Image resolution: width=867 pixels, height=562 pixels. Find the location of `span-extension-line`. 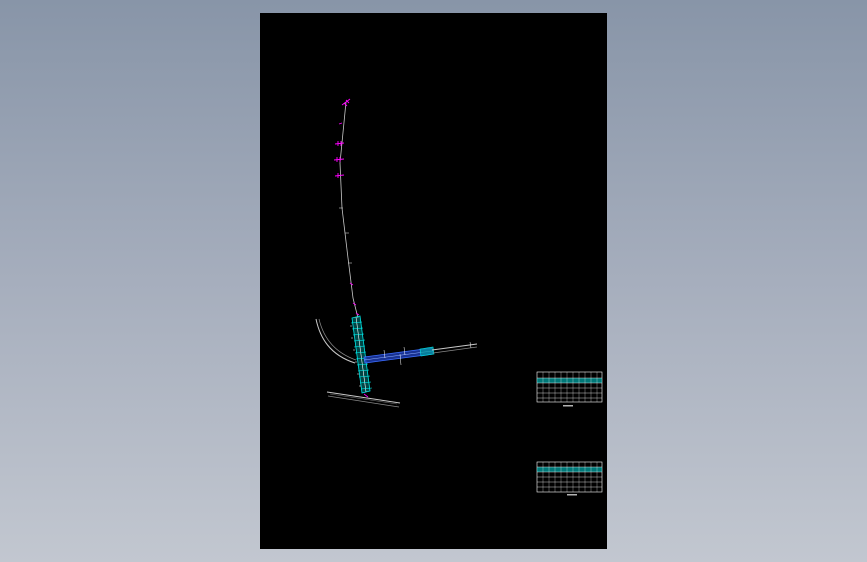

span-extension-line is located at coordinates (455, 350).